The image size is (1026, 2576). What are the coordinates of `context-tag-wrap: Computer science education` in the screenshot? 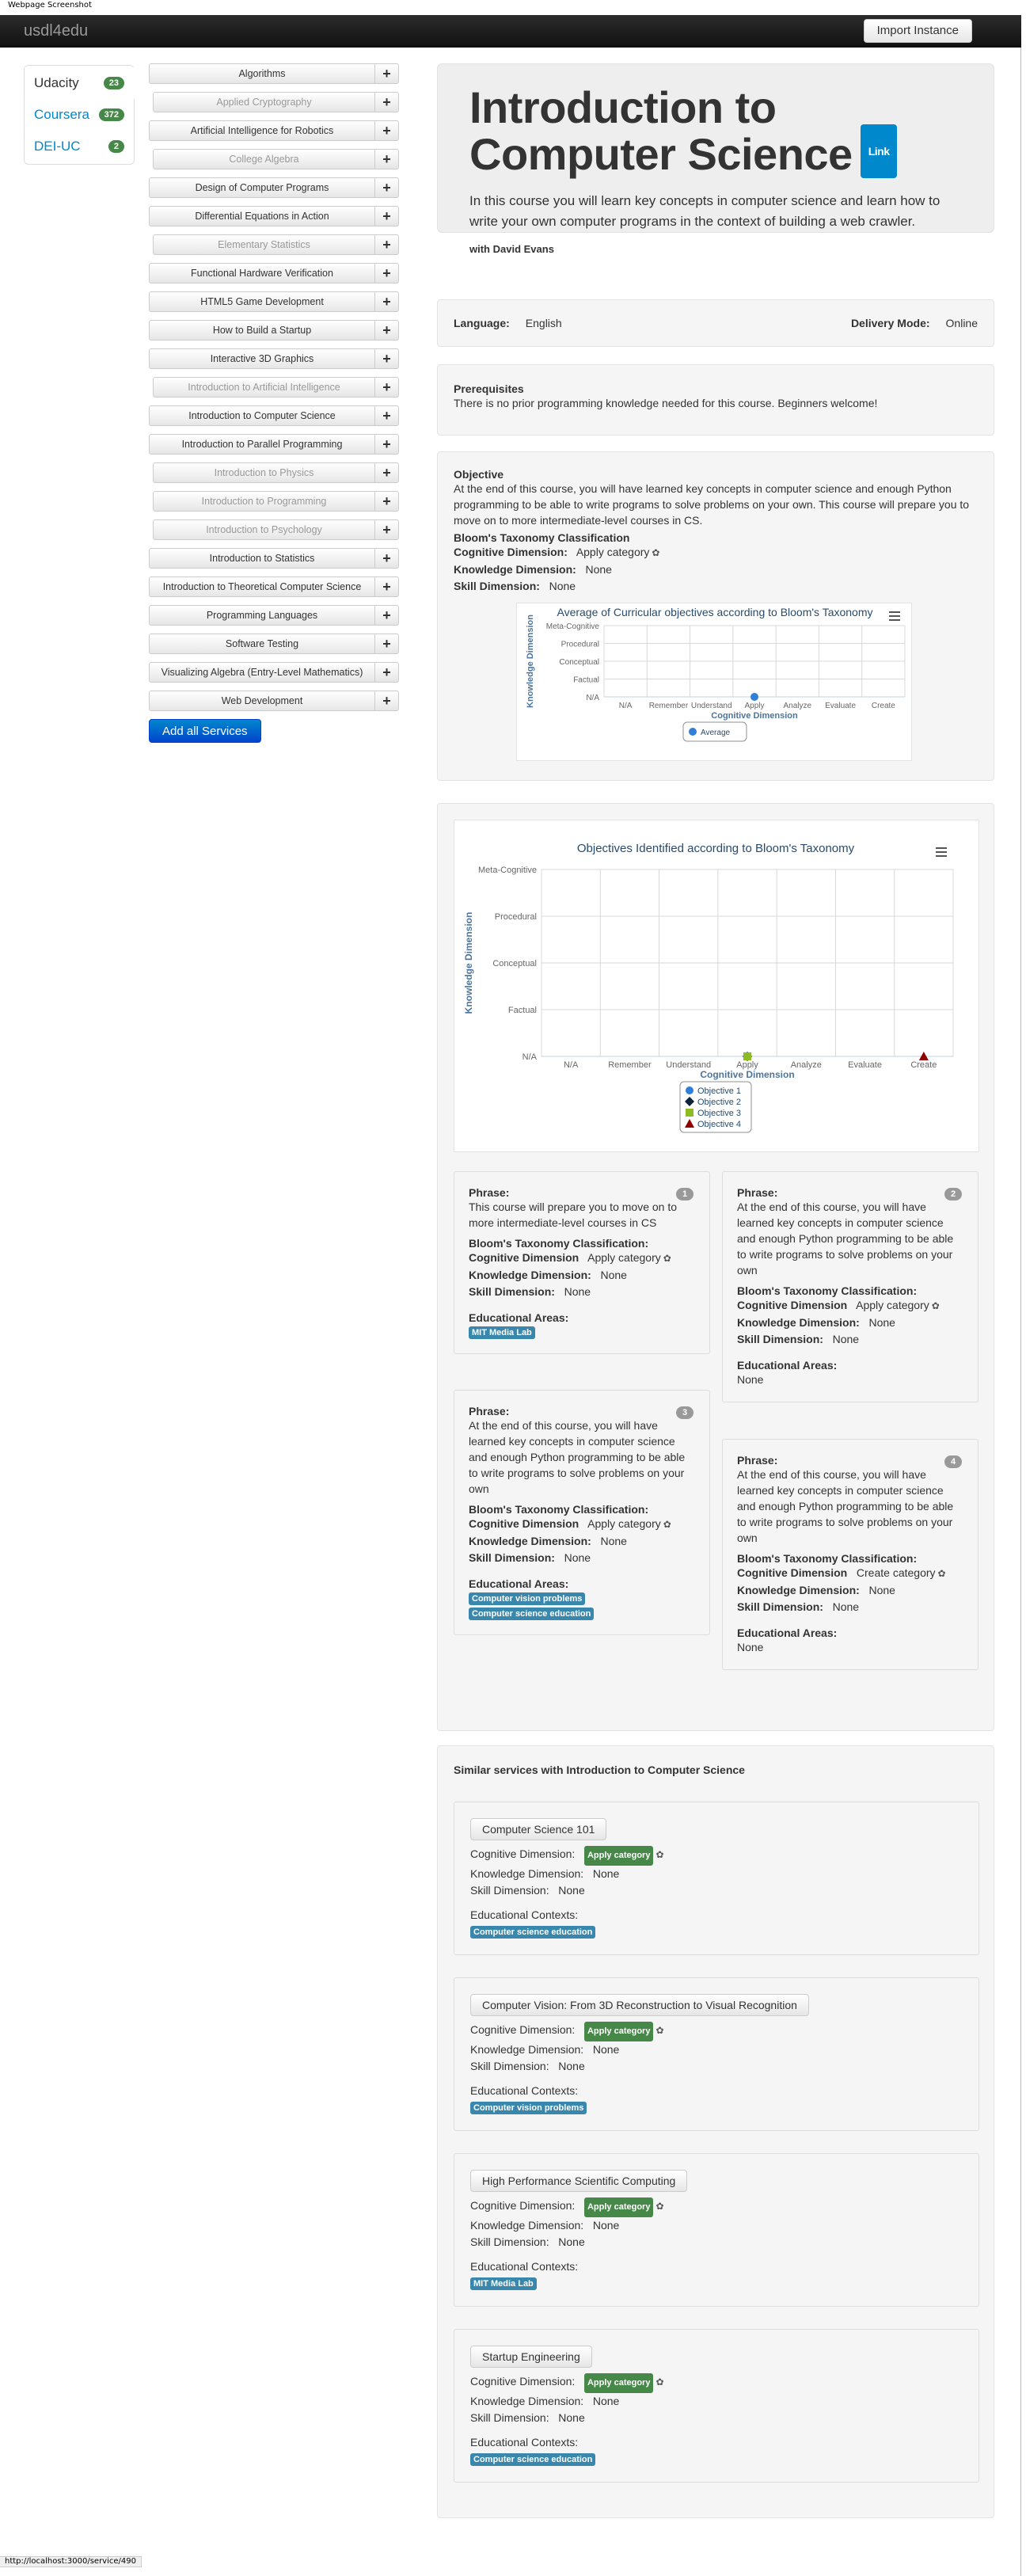 It's located at (716, 1931).